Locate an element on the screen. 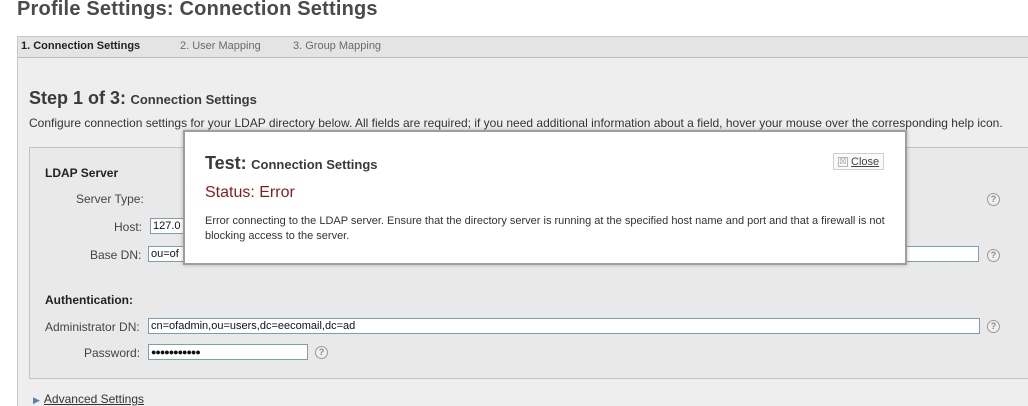  base-dn-input-tail is located at coordinates (939, 254).